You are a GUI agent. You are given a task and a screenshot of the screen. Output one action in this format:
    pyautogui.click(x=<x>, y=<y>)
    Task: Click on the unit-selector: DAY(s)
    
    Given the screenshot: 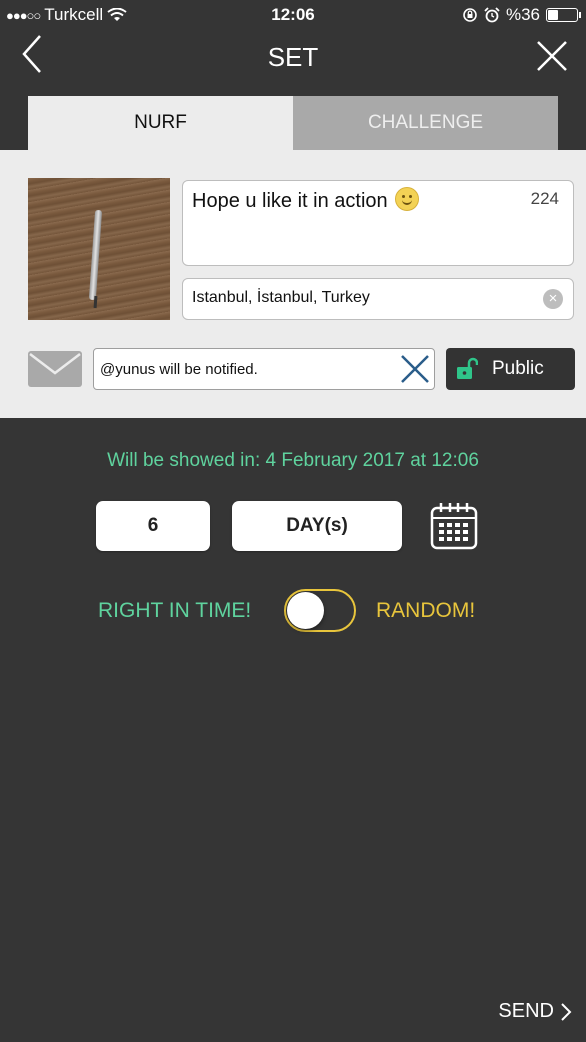 What is the action you would take?
    pyautogui.click(x=317, y=526)
    